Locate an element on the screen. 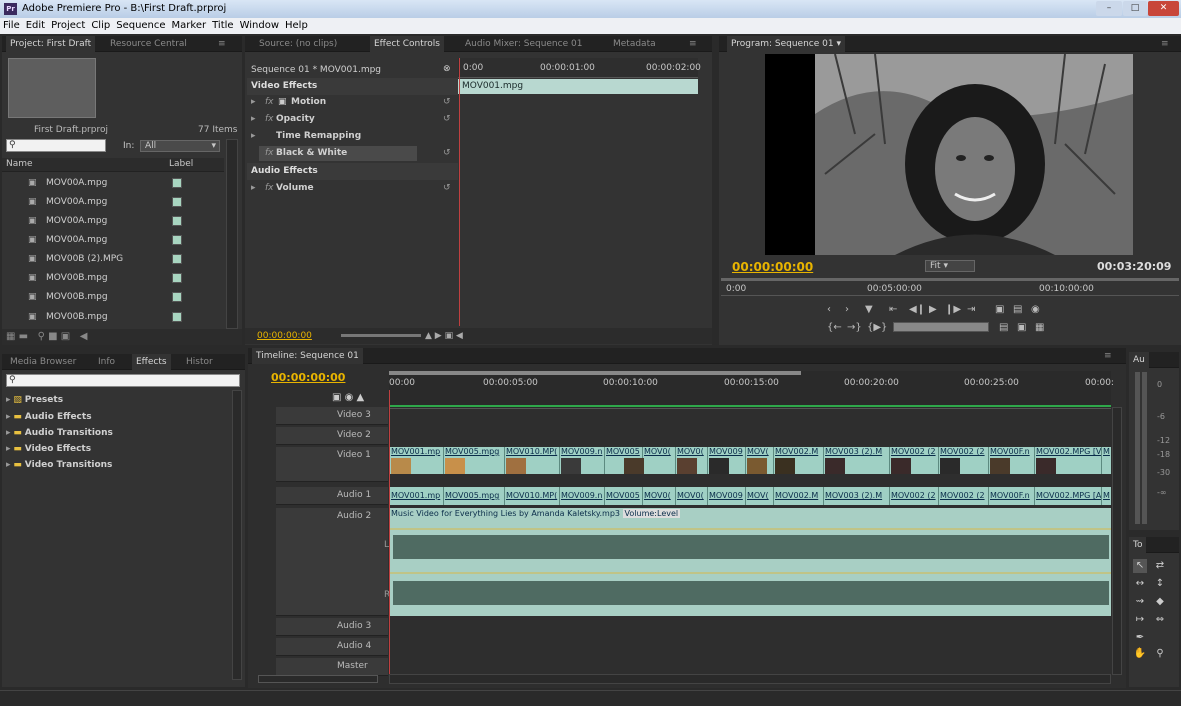 The width and height of the screenshot is (1181, 706). tab-effects: Effects is located at coordinates (151, 362).